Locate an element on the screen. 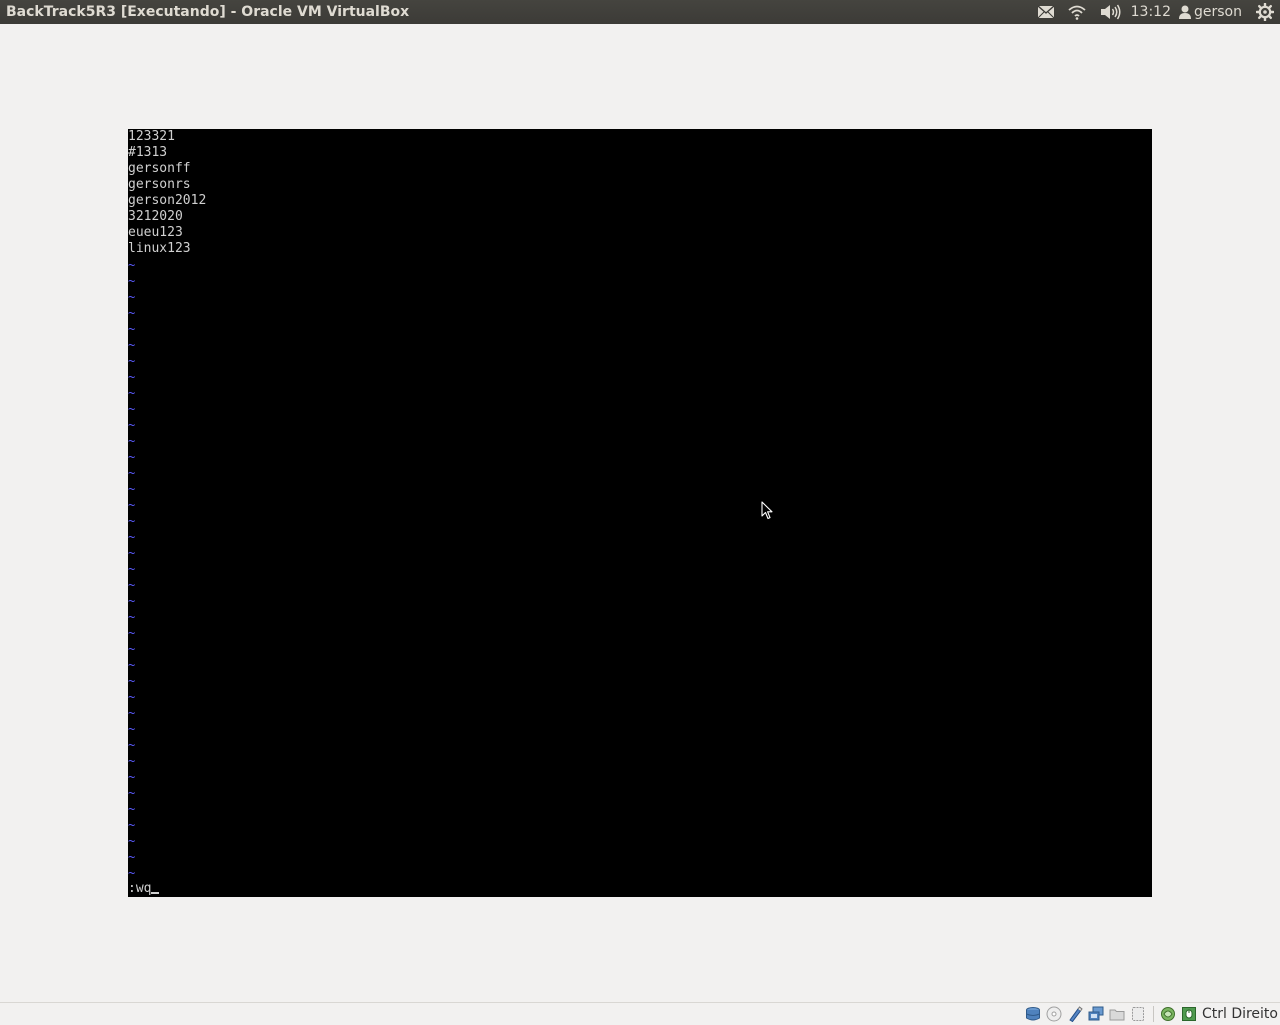 The image size is (1280, 1025). virtualization-icon is located at coordinates (1168, 1014).